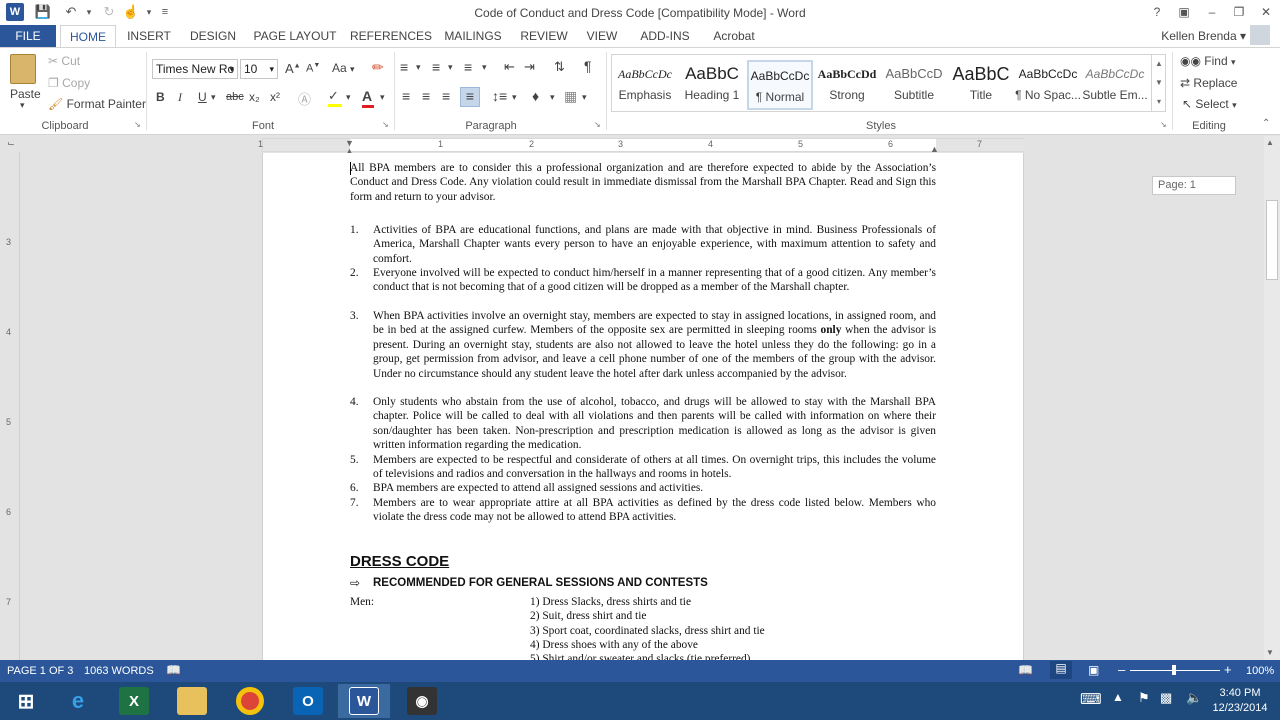 This screenshot has width=1280, height=720. What do you see at coordinates (1174, 670) in the screenshot?
I see `zoom-slider-thumb` at bounding box center [1174, 670].